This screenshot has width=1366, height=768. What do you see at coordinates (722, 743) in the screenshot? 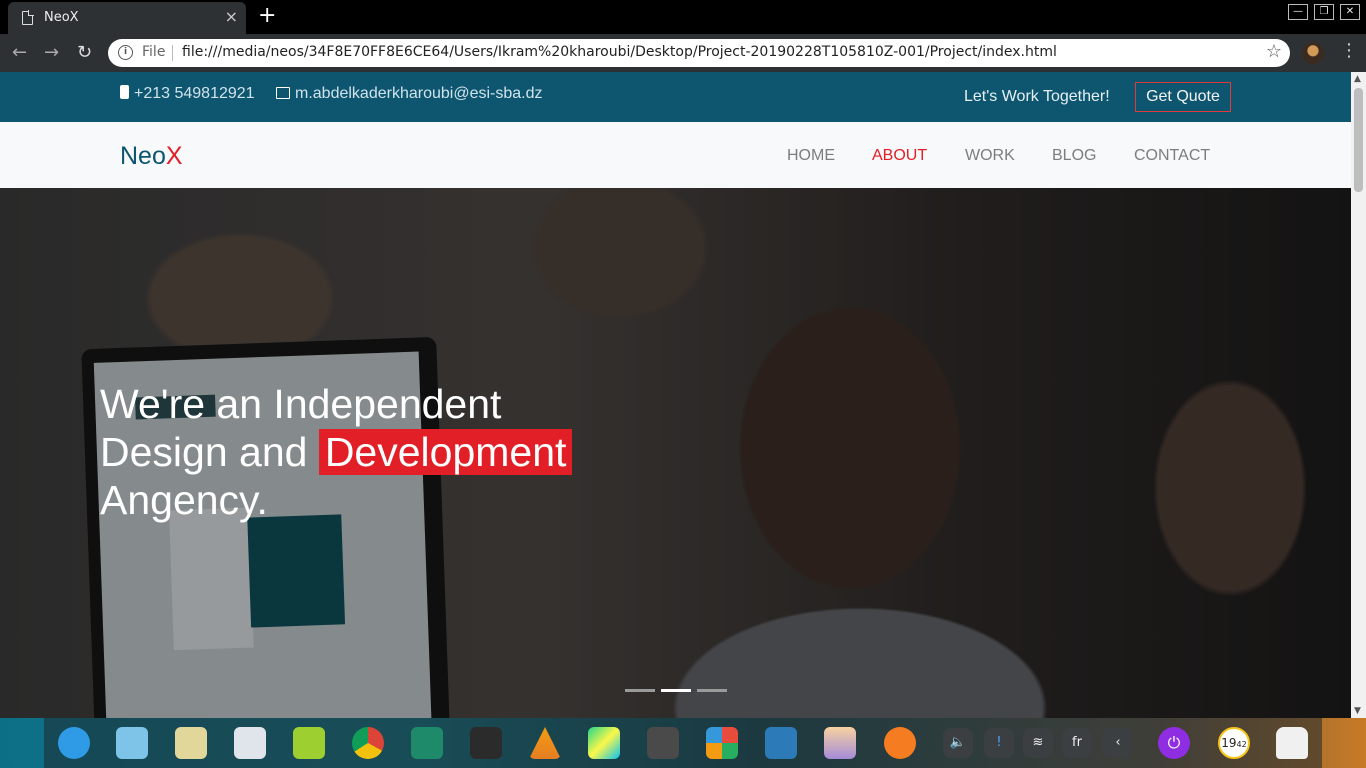
I see `office-icon` at bounding box center [722, 743].